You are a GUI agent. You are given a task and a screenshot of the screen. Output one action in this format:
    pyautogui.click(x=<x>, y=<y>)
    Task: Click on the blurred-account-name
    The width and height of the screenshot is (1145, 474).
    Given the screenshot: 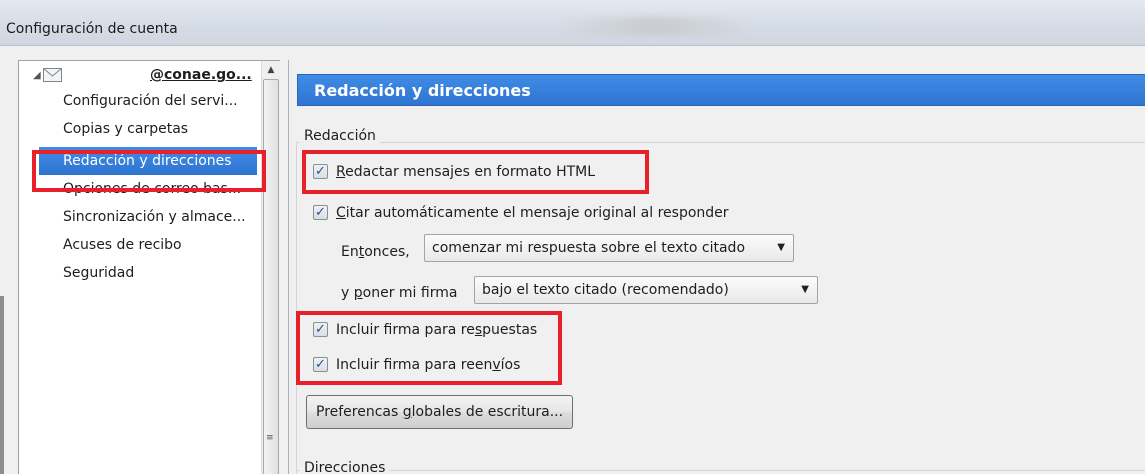 What is the action you would take?
    pyautogui.click(x=655, y=26)
    